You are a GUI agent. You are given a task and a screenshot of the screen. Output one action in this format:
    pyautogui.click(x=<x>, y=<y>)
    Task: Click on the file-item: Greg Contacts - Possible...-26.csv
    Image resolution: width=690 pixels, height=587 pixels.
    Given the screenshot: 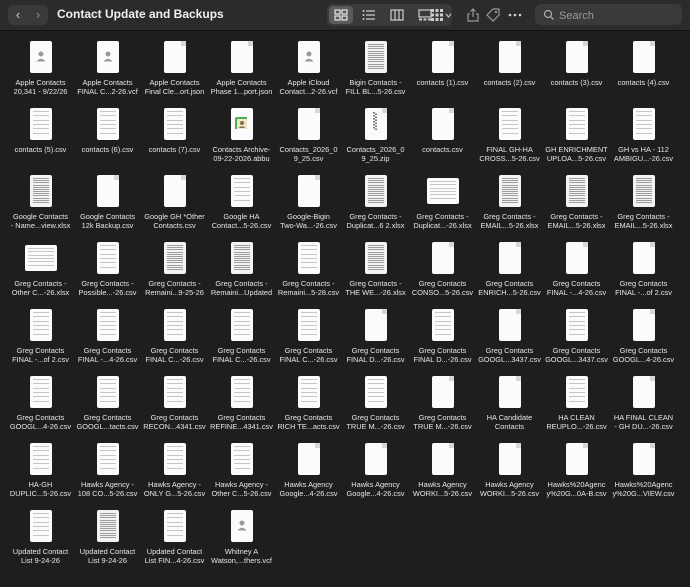 What is the action you would take?
    pyautogui.click(x=107, y=272)
    